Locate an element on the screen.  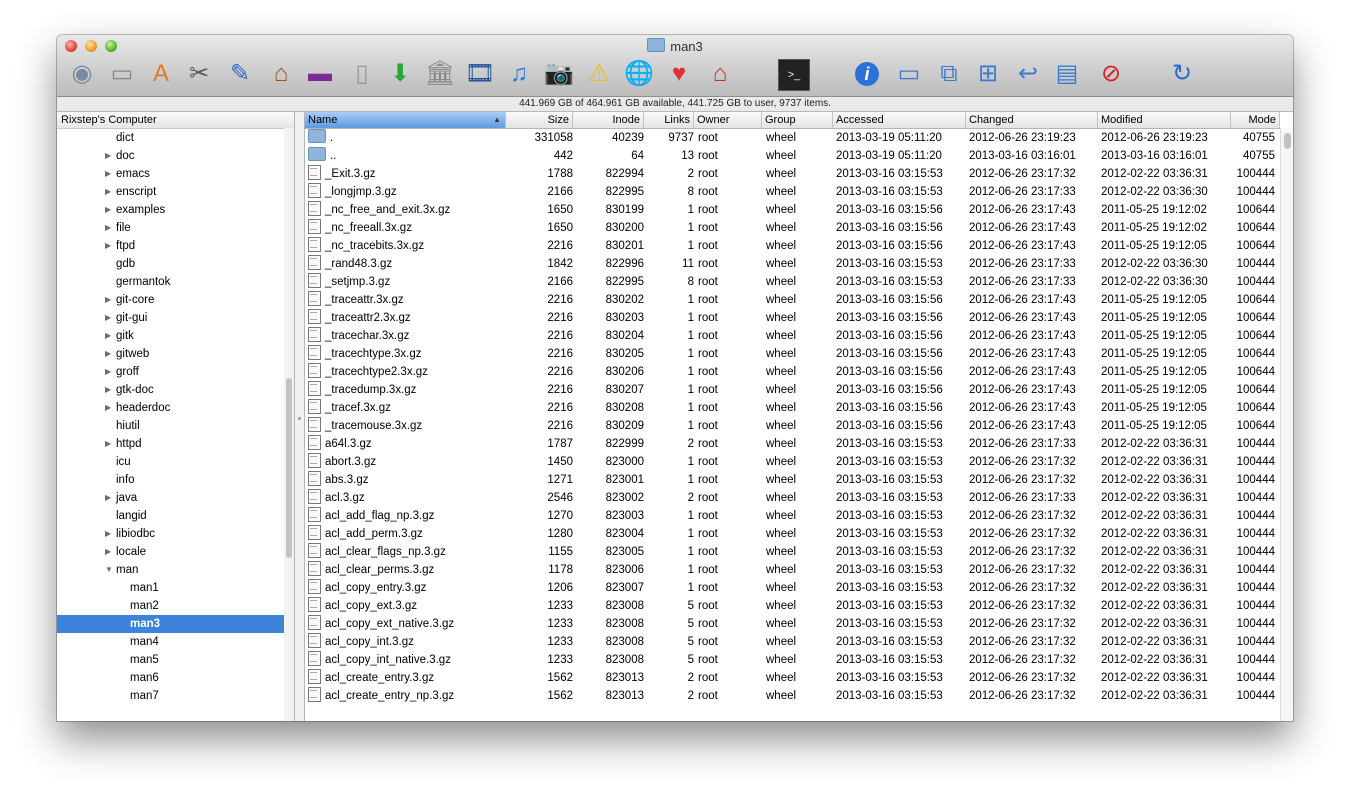
splitter-handle is located at coordinates (299, 418).